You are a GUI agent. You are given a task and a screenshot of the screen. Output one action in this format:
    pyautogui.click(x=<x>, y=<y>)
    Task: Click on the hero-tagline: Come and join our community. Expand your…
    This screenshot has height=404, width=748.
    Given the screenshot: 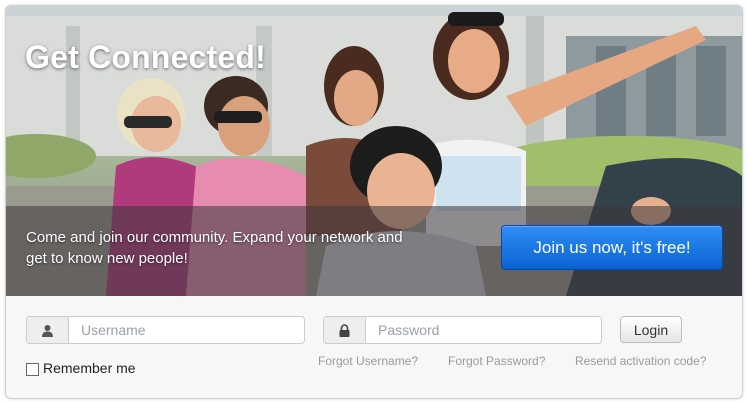 What is the action you would take?
    pyautogui.click(x=214, y=248)
    